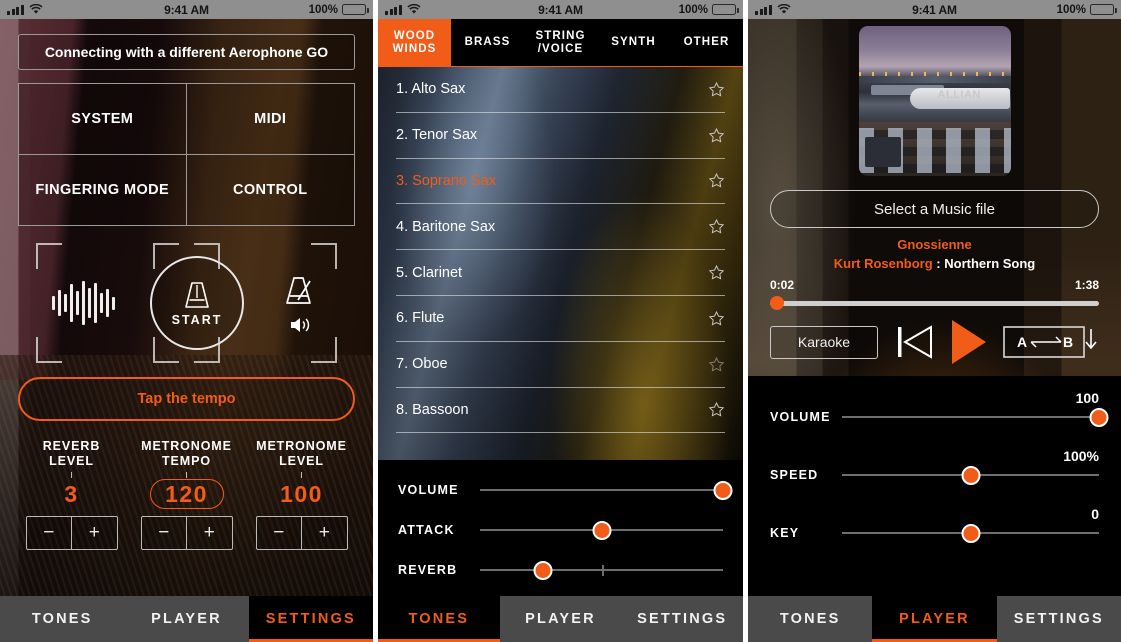 The image size is (1121, 642). What do you see at coordinates (49, 533) in the screenshot?
I see `reverb-level-minus-button: −` at bounding box center [49, 533].